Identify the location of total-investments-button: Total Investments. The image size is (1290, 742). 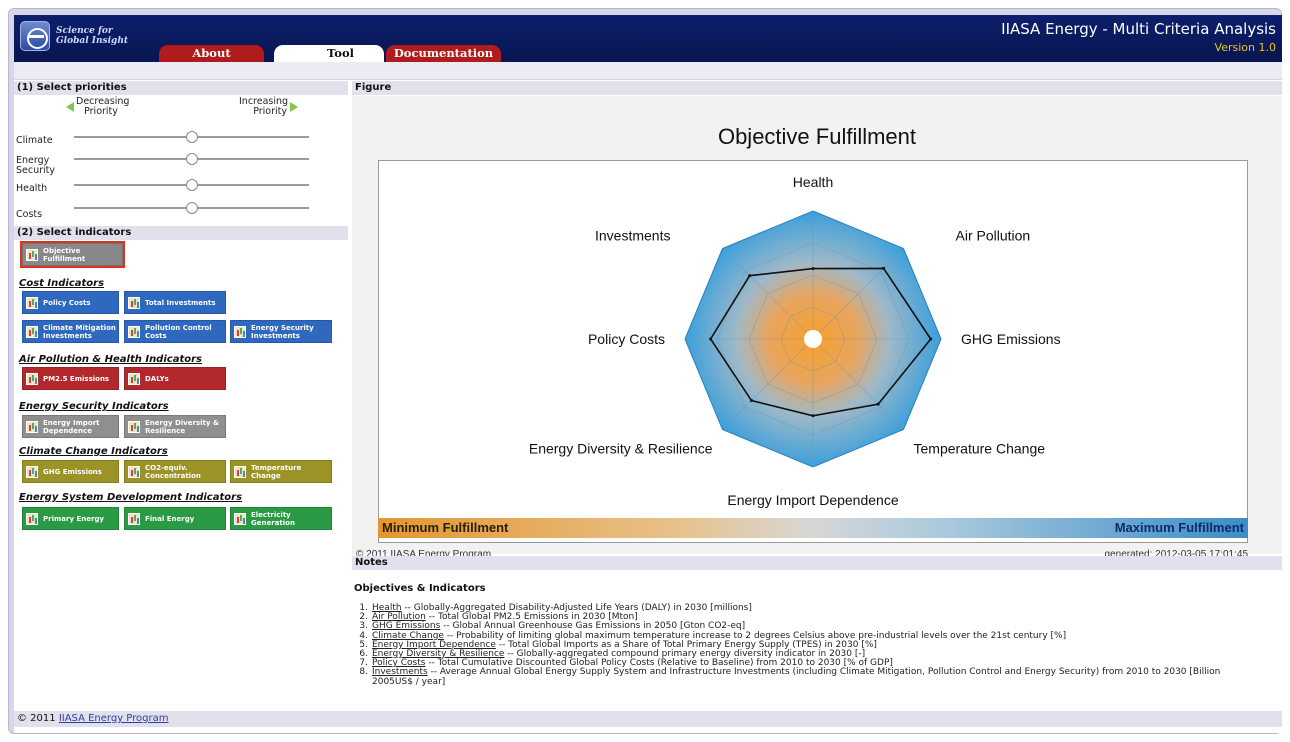
(175, 302).